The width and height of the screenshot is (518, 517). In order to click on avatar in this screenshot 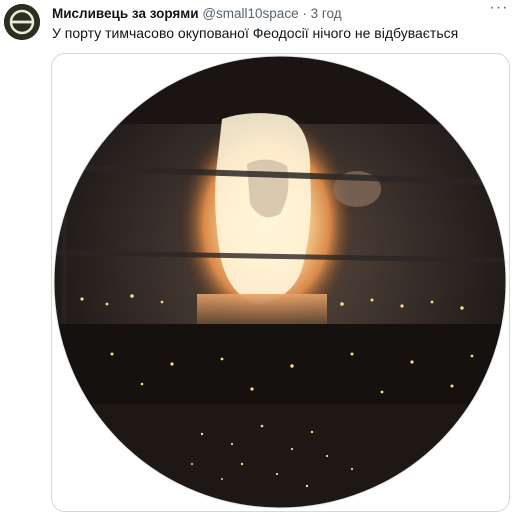, I will do `click(22, 22)`.